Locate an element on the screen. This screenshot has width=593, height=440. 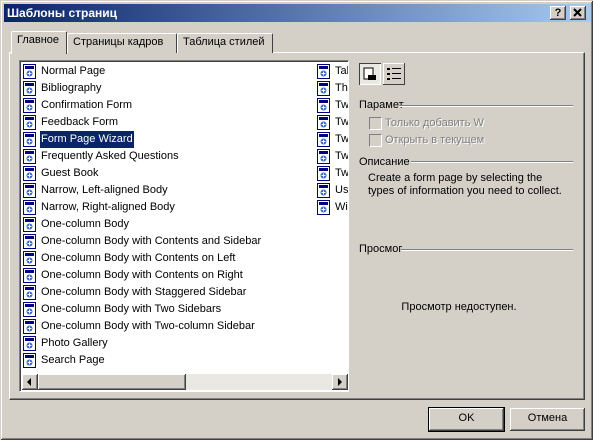
open-in-current-label: Открыть в текущем is located at coordinates (435, 140).